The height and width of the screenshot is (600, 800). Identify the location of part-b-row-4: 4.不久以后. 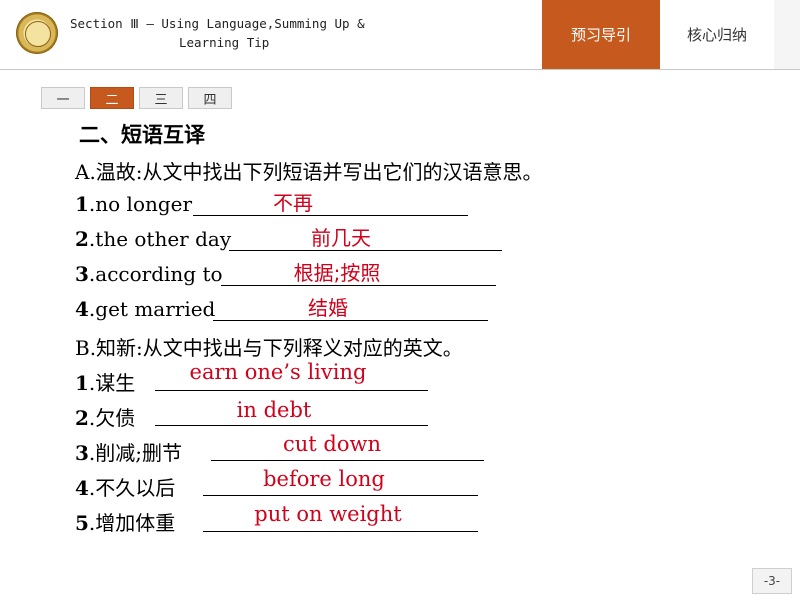
(125, 487).